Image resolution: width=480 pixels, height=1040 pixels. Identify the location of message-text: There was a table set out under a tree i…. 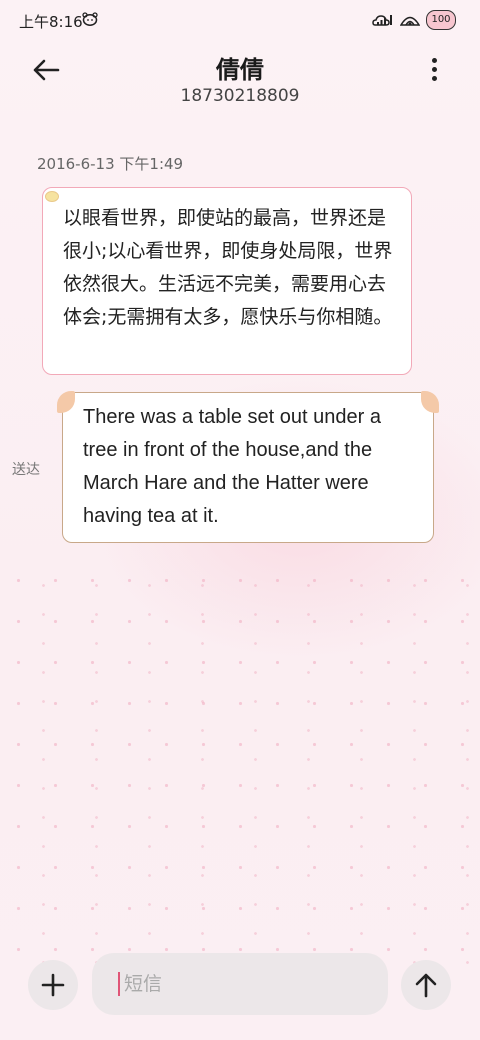
(232, 466).